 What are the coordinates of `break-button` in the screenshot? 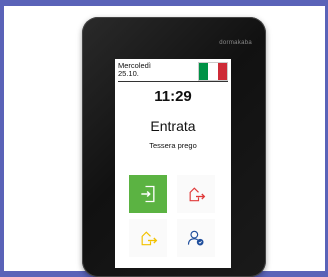 It's located at (148, 238).